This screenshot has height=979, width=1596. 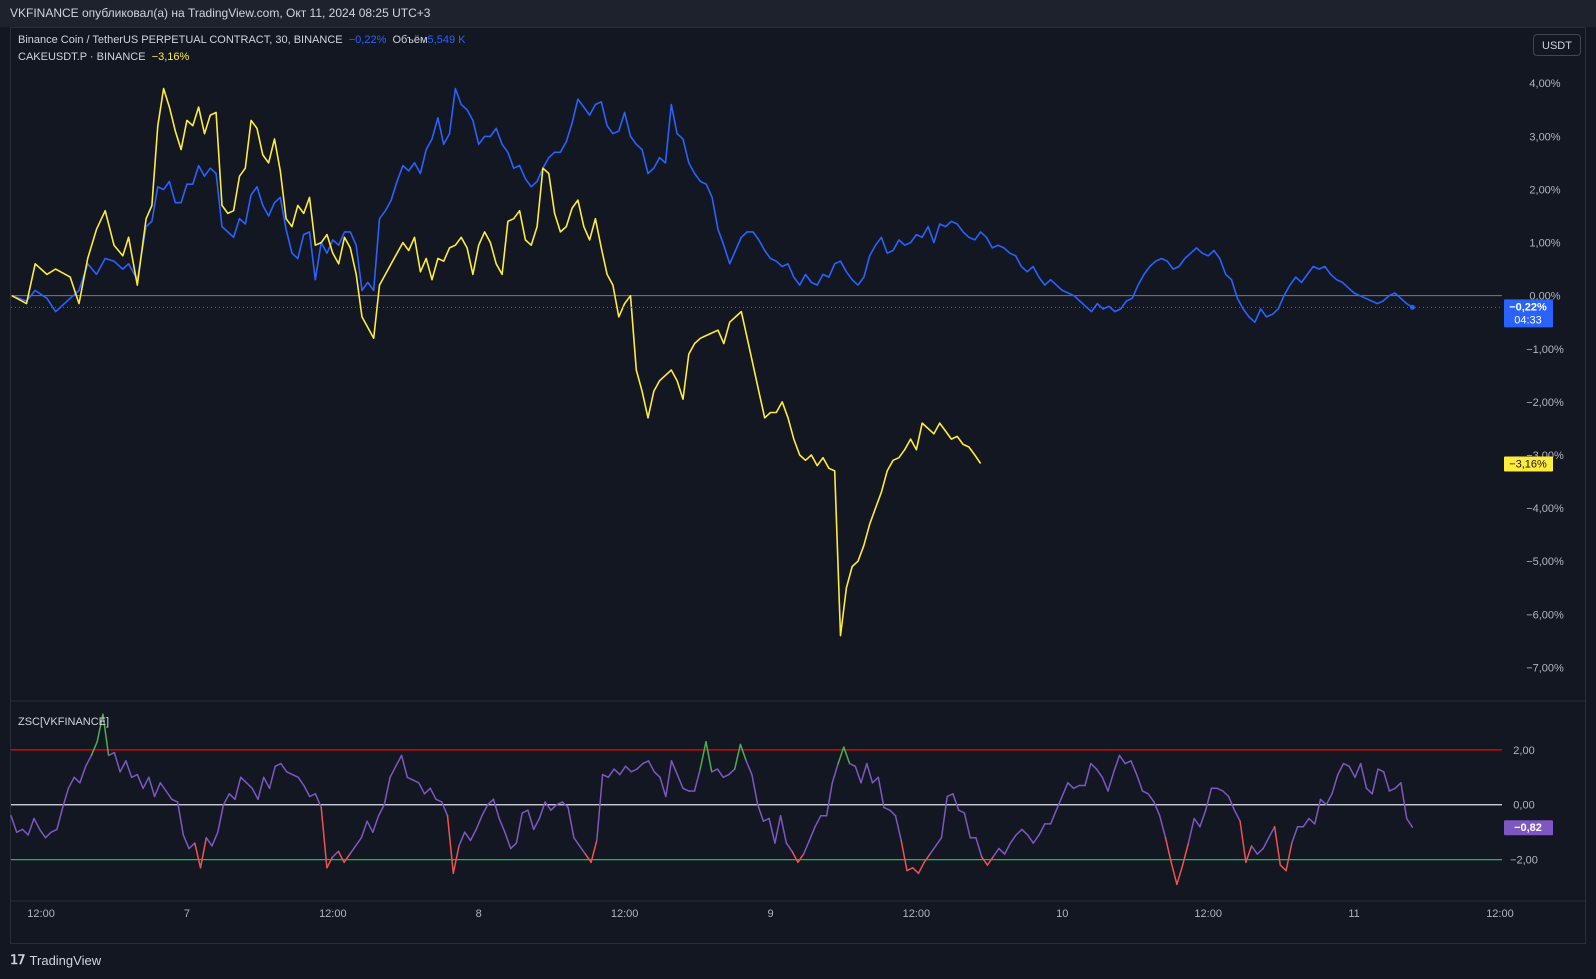 I want to click on indicator-legend: ZSC[VKFINANCE], so click(x=63, y=722).